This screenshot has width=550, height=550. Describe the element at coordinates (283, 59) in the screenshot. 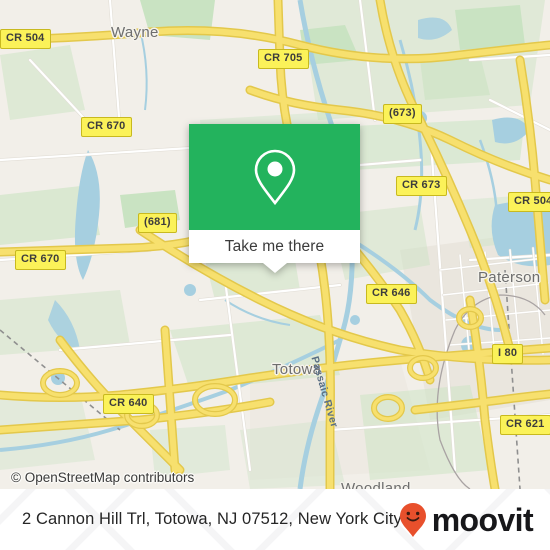

I see `road-shield-cr705: CR 705` at that location.